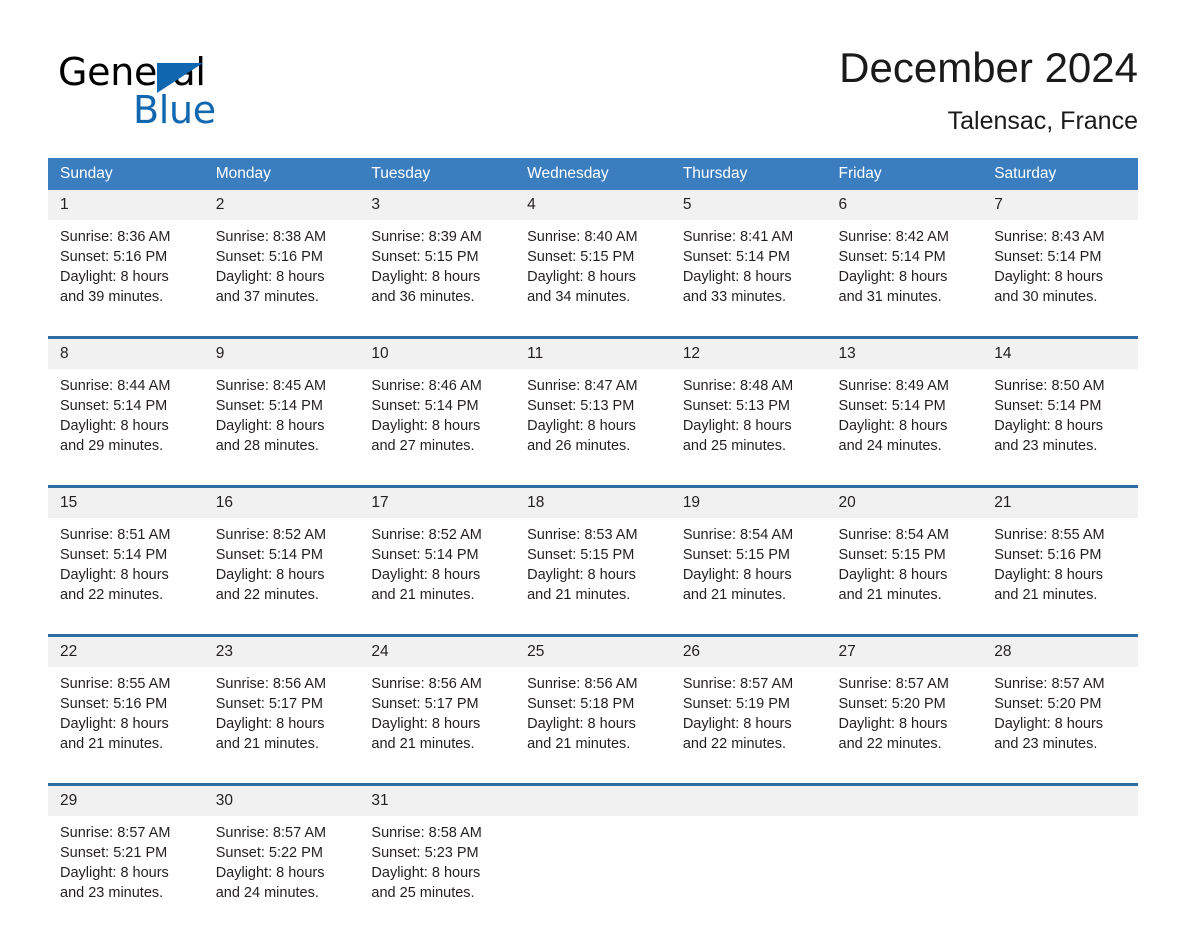 Image resolution: width=1188 pixels, height=932 pixels. Describe the element at coordinates (126, 503) in the screenshot. I see `day-number: 15` at that location.